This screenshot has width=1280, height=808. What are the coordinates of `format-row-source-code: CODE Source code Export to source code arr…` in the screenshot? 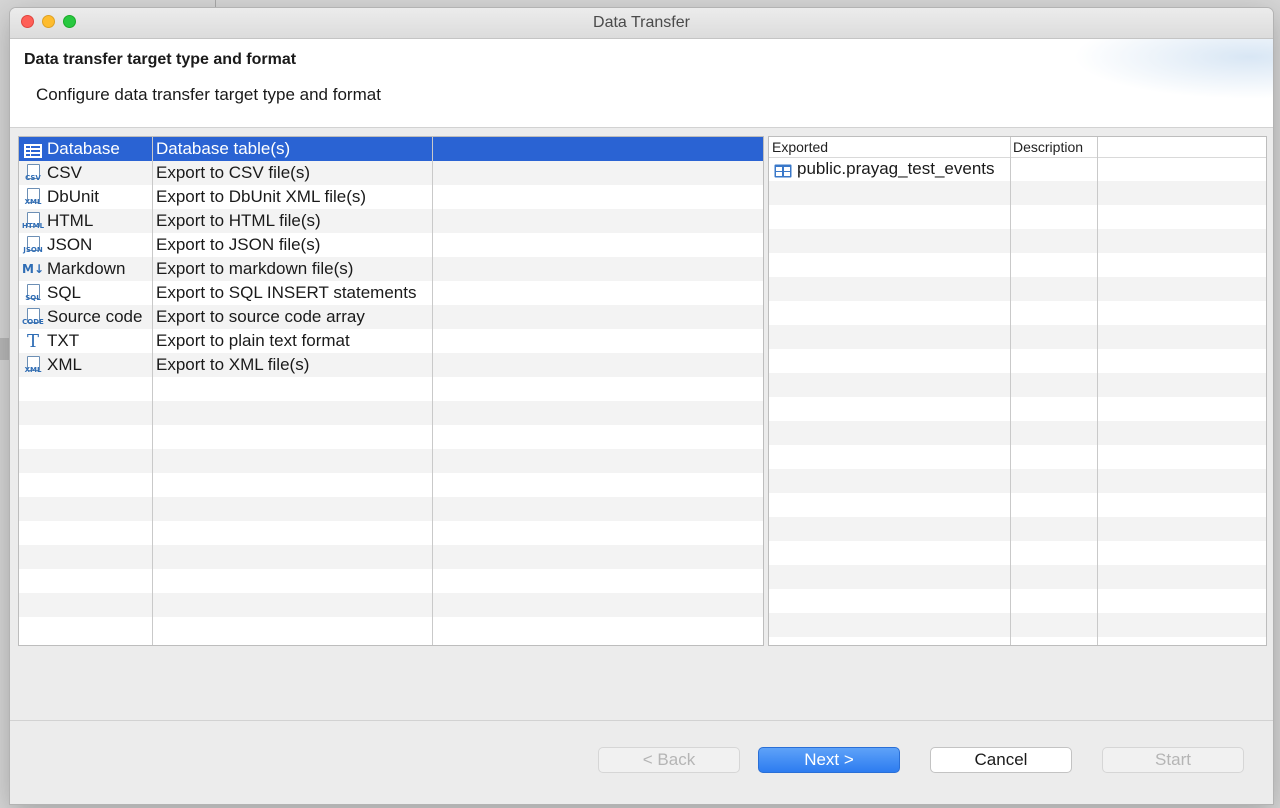 It's located at (391, 317).